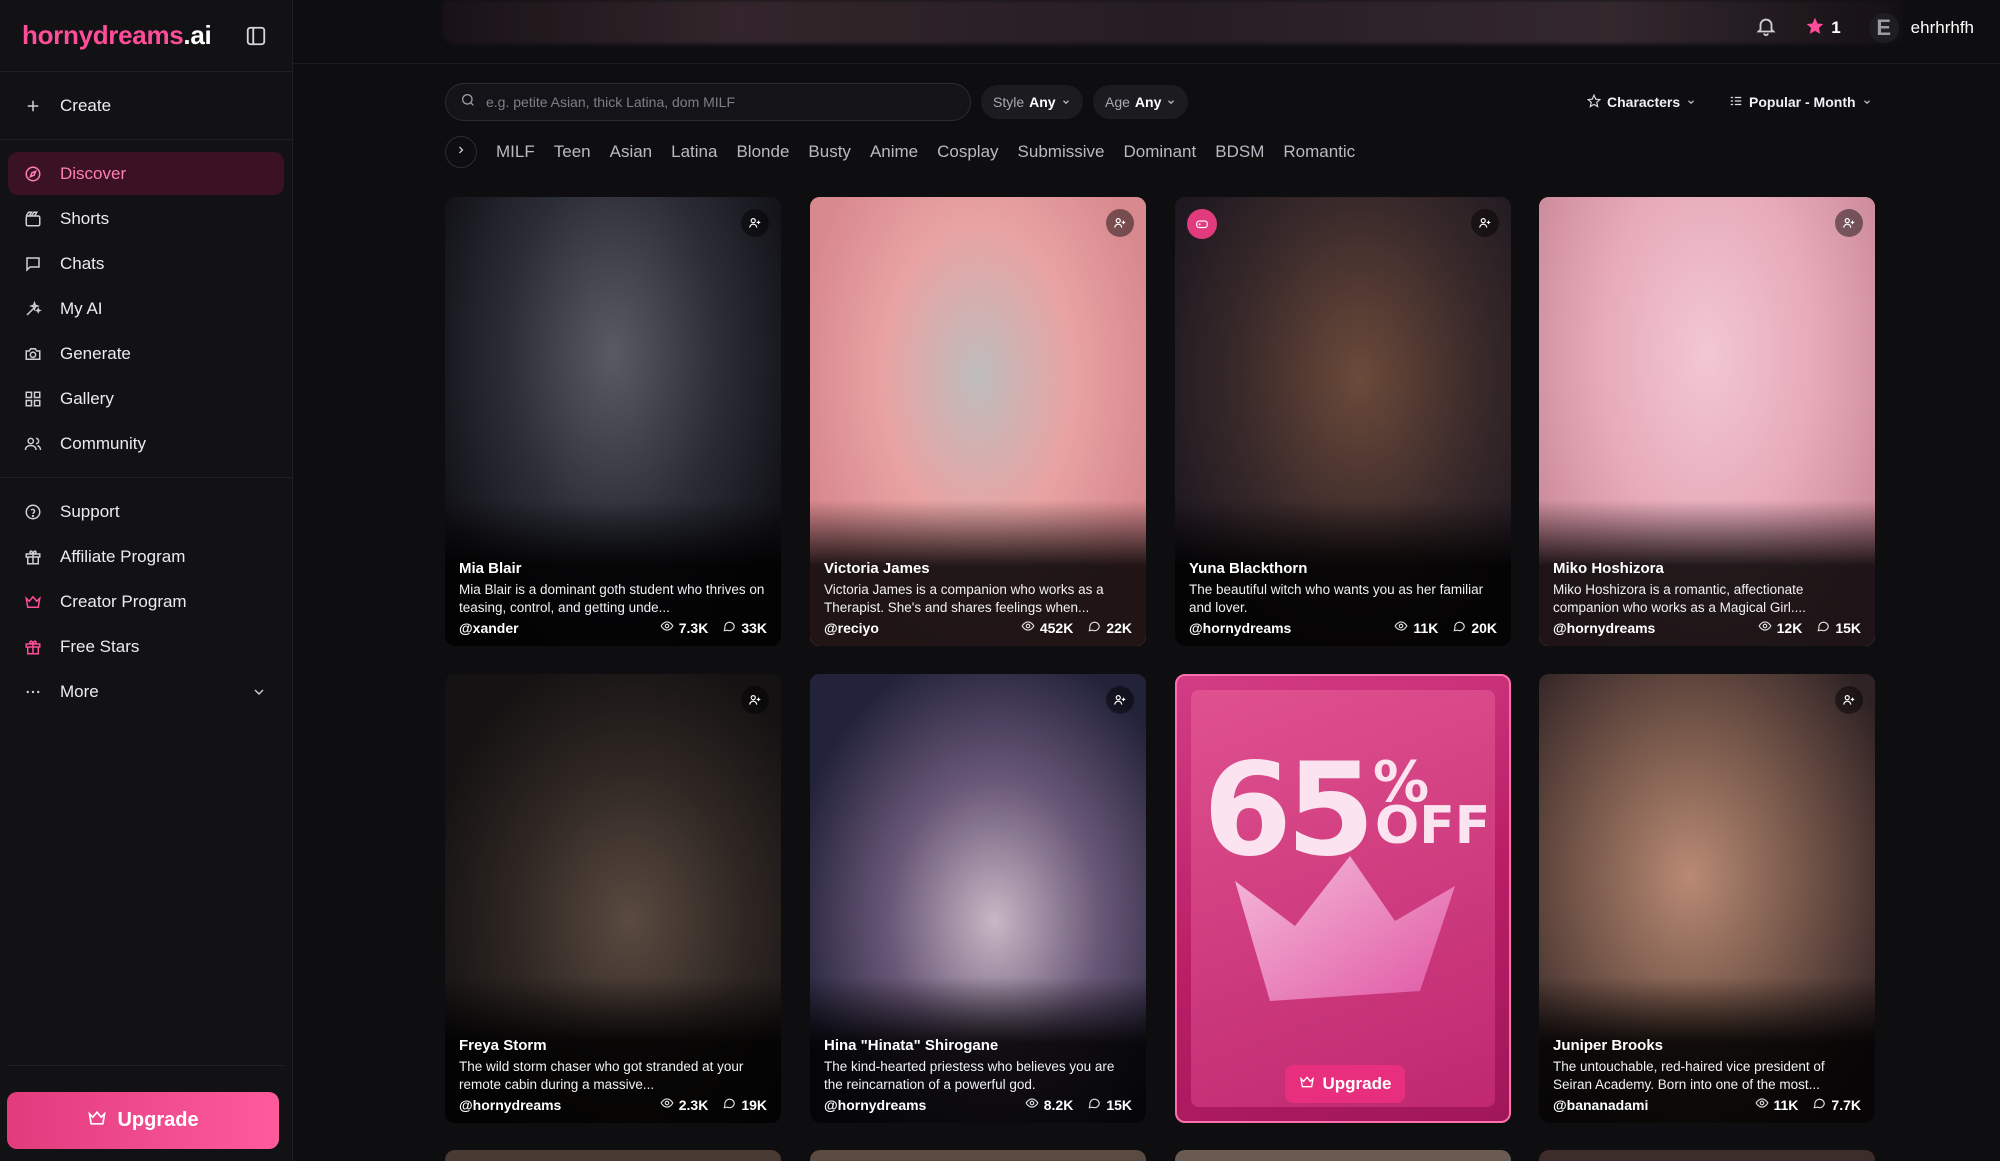 The image size is (2000, 1161). Describe the element at coordinates (1766, 28) in the screenshot. I see `bell-icon` at that location.